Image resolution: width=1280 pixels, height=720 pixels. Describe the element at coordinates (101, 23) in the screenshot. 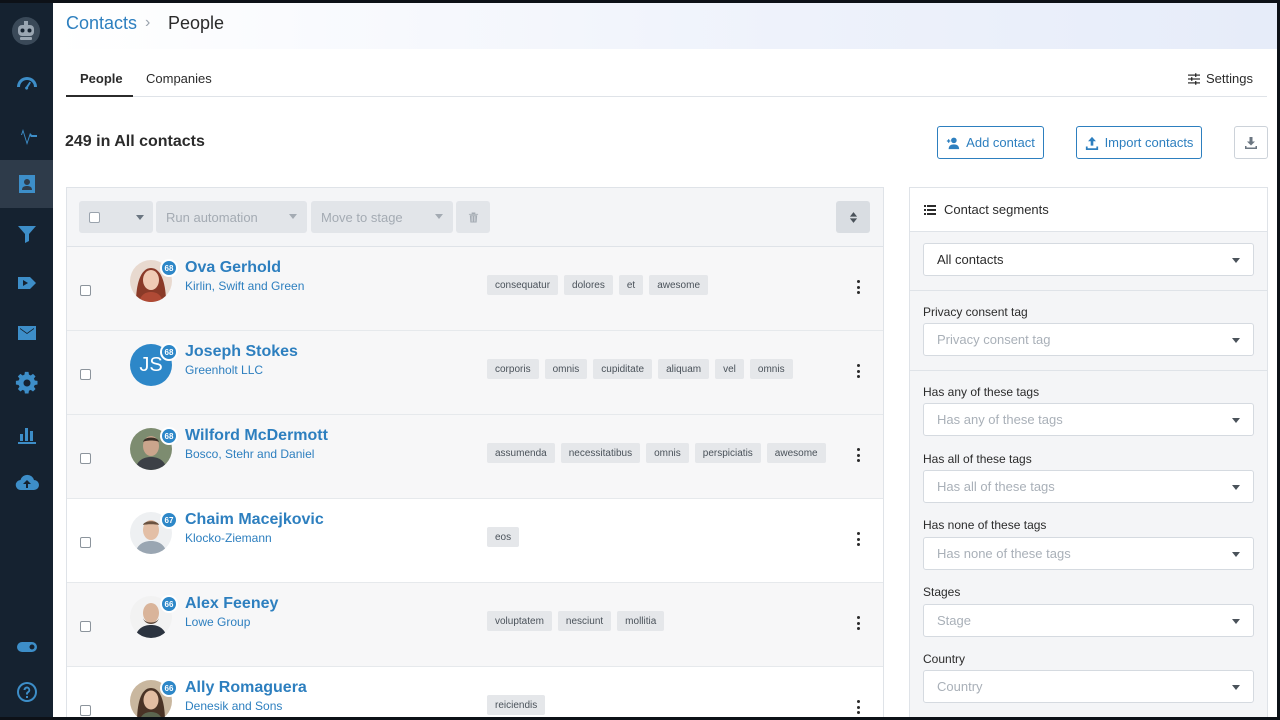

I see `breadcrumb-contacts-link: Contacts` at that location.